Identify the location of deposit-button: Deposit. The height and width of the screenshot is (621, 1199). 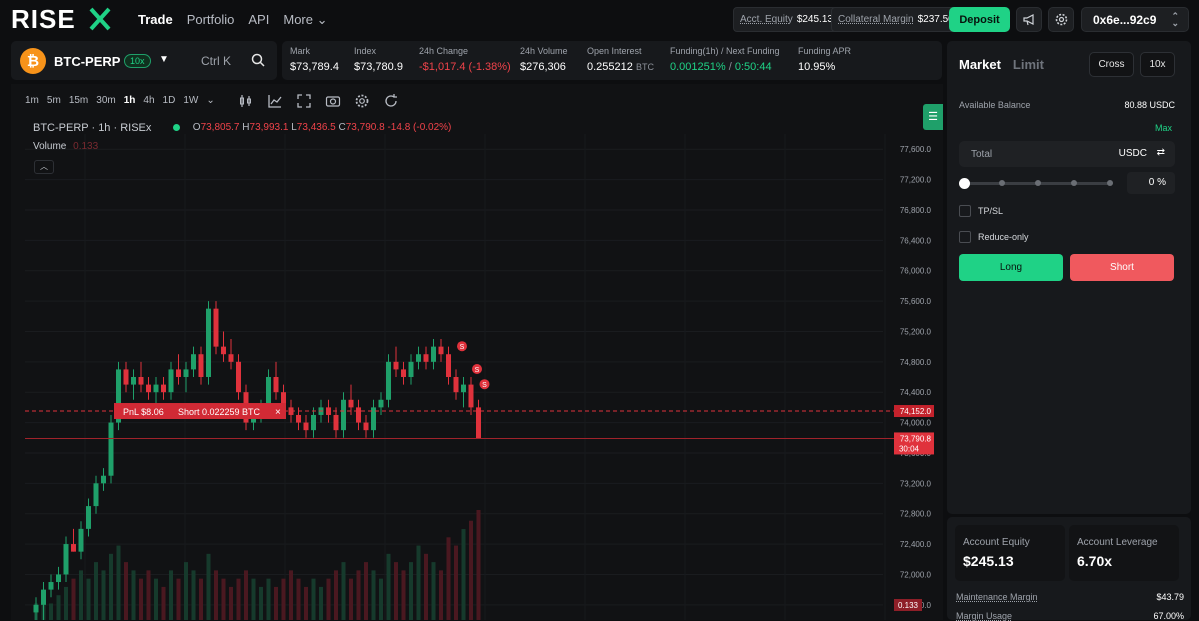
(979, 19).